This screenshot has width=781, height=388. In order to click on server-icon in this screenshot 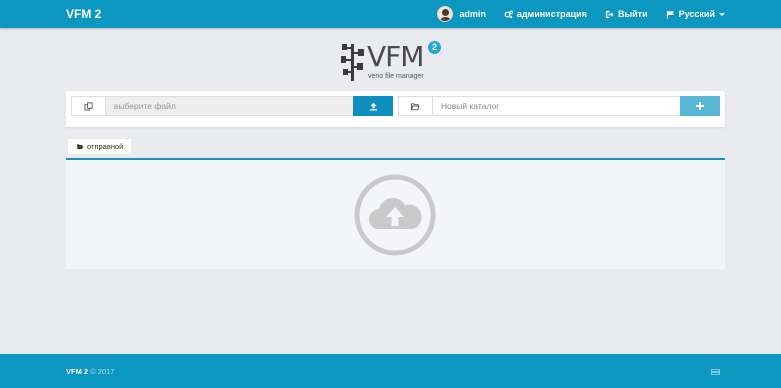, I will do `click(715, 372)`.